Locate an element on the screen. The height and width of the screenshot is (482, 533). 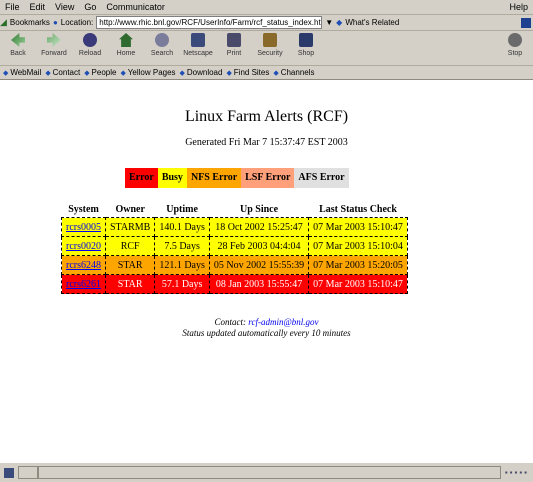
location-icon: ● is located at coordinates (55, 22).